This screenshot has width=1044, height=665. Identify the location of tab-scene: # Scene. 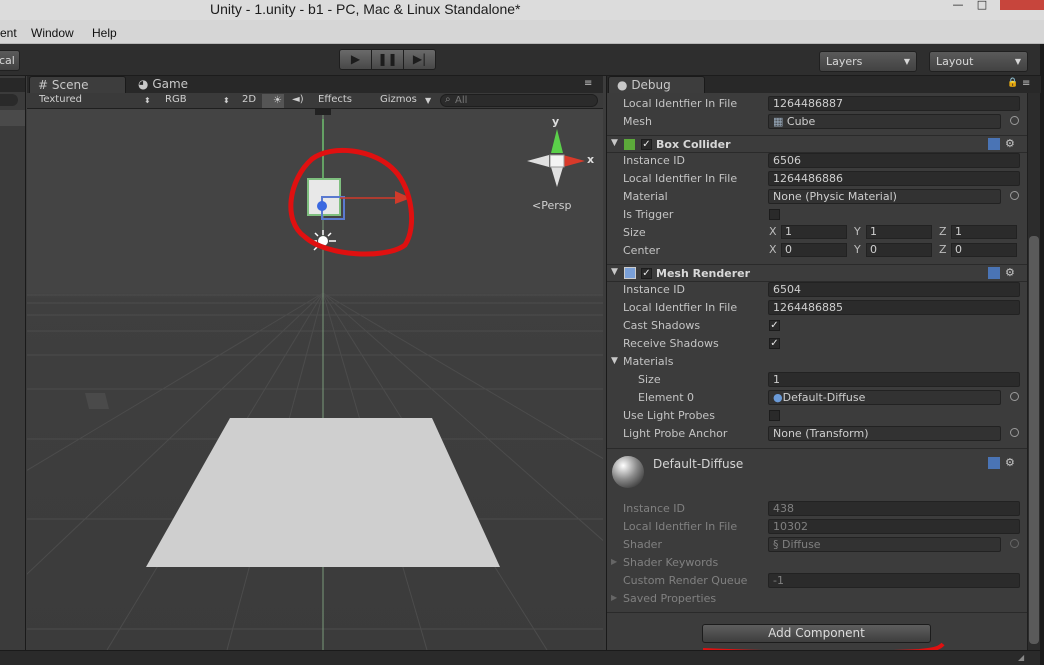
(77, 84).